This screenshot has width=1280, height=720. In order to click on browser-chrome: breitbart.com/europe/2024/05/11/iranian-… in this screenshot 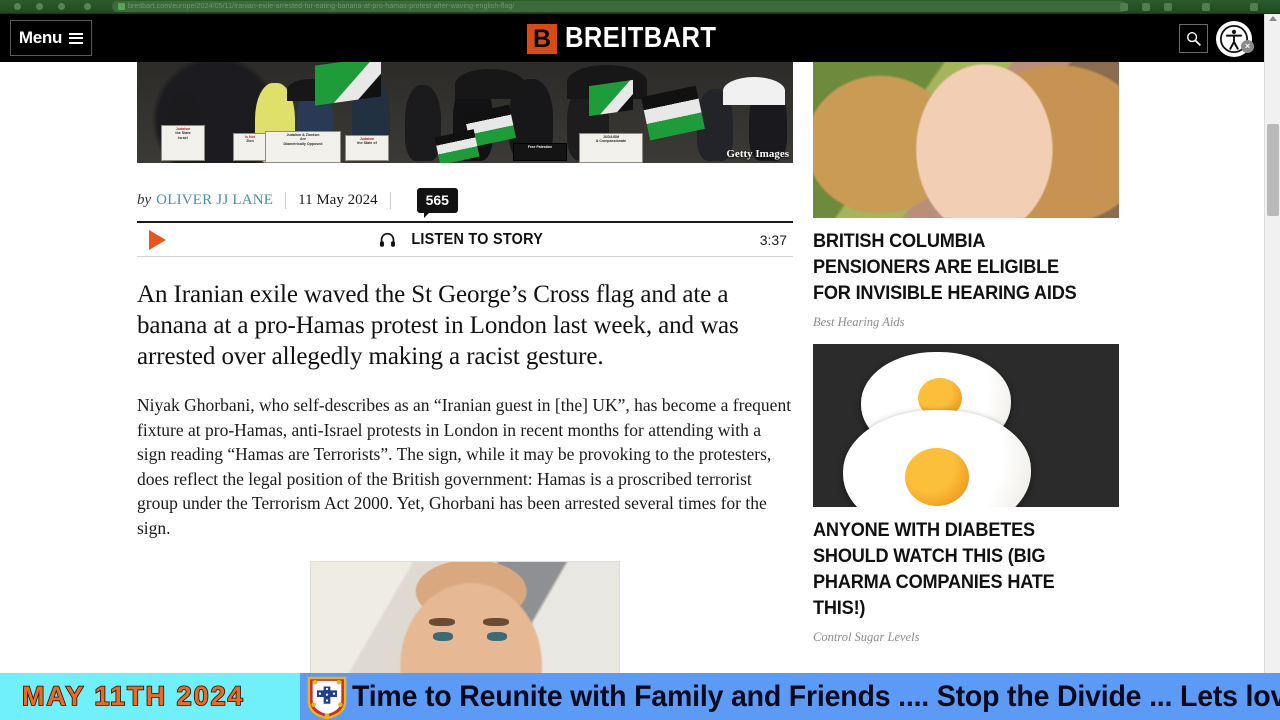, I will do `click(640, 7)`.